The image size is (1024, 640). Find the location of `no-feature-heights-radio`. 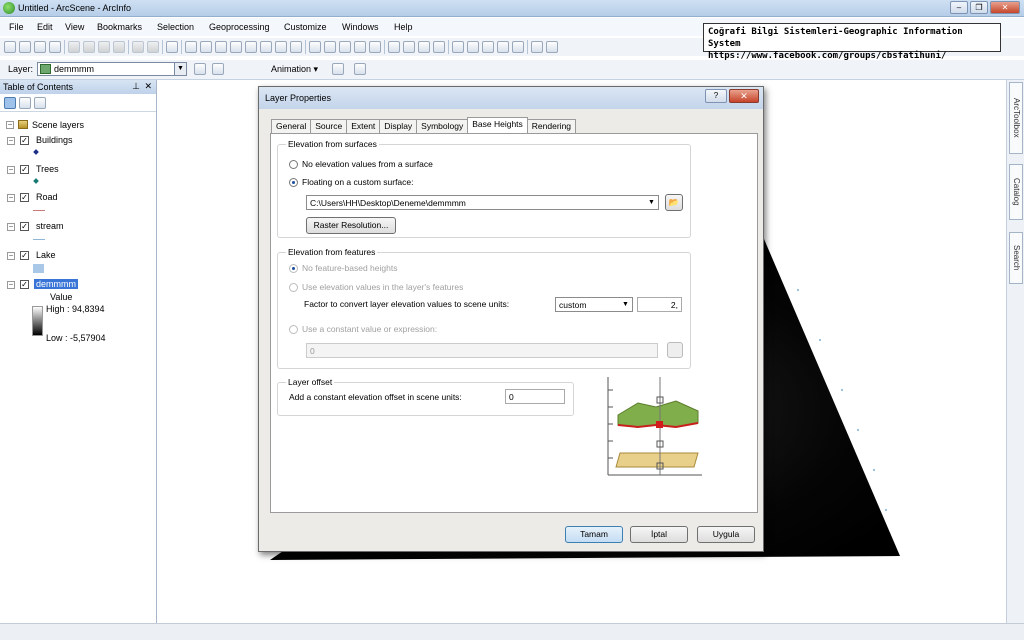

no-feature-heights-radio is located at coordinates (293, 268).